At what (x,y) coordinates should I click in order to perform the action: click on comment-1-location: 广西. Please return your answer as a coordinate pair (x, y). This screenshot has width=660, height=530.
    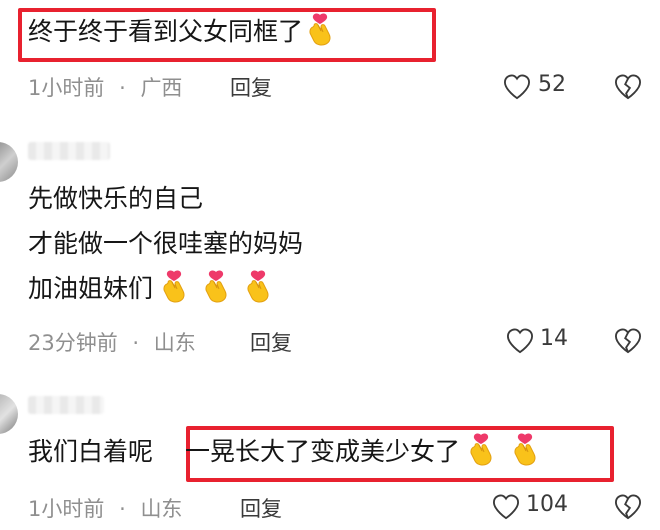
    Looking at the image, I should click on (161, 88).